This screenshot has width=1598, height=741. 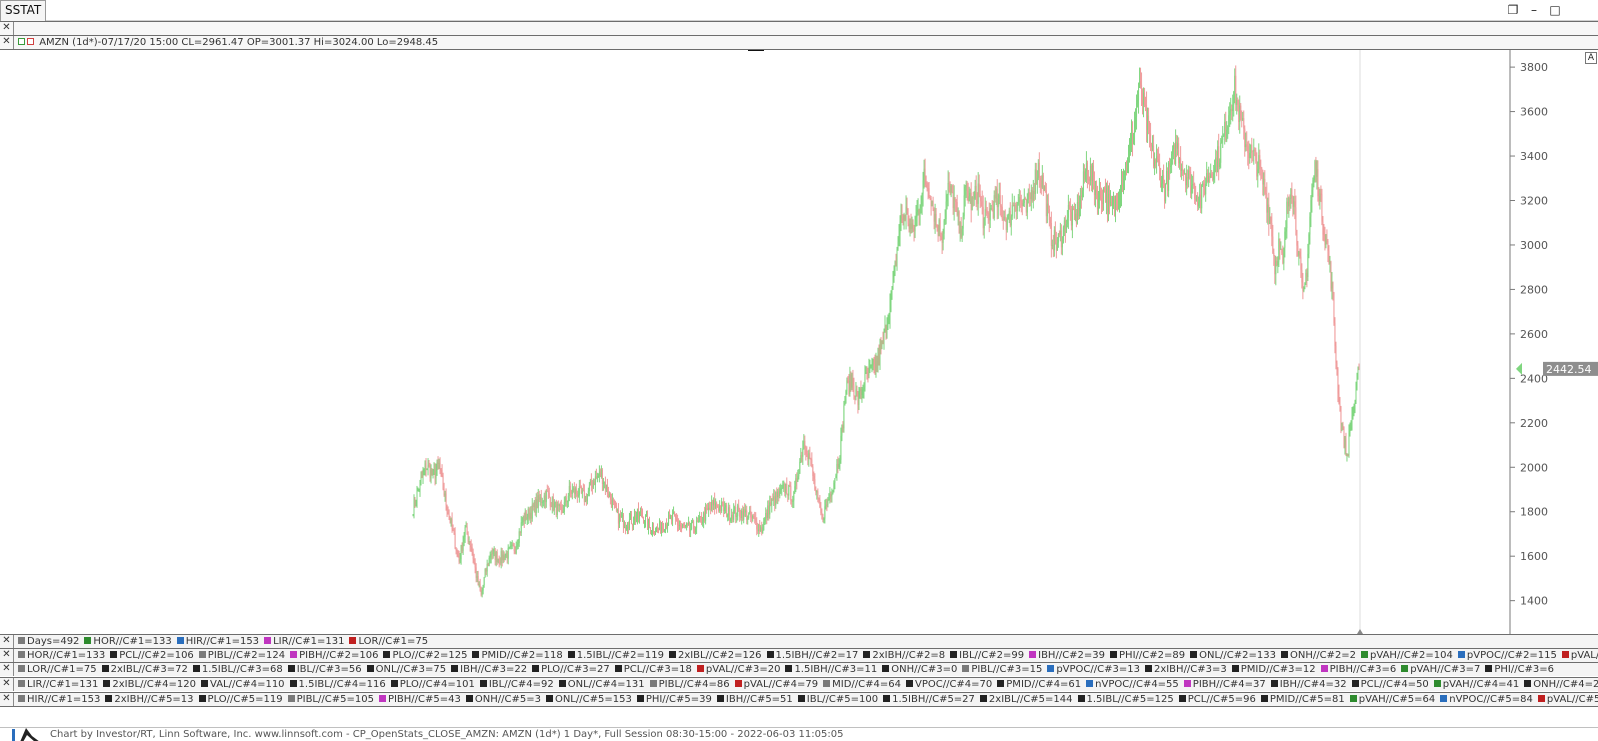 I want to click on auto-scale-button: A, so click(x=1591, y=58).